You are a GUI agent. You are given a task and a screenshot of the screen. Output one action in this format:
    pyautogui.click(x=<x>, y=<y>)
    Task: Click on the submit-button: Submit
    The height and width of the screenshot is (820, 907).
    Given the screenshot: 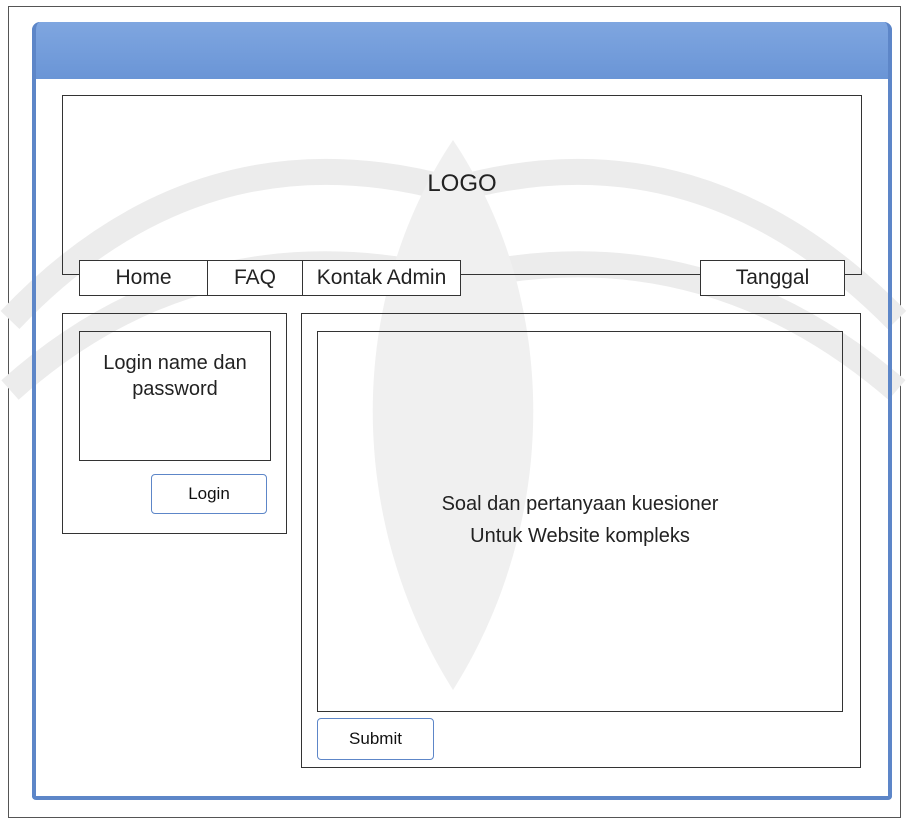 What is the action you would take?
    pyautogui.click(x=375, y=739)
    